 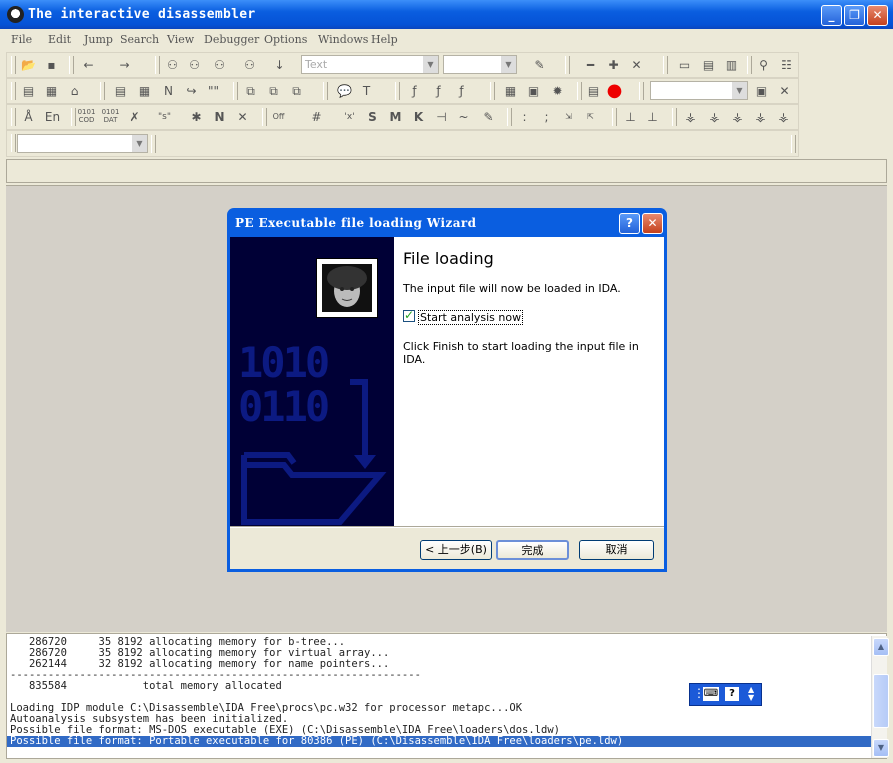 What do you see at coordinates (21, 39) in the screenshot?
I see `menu-file: File` at bounding box center [21, 39].